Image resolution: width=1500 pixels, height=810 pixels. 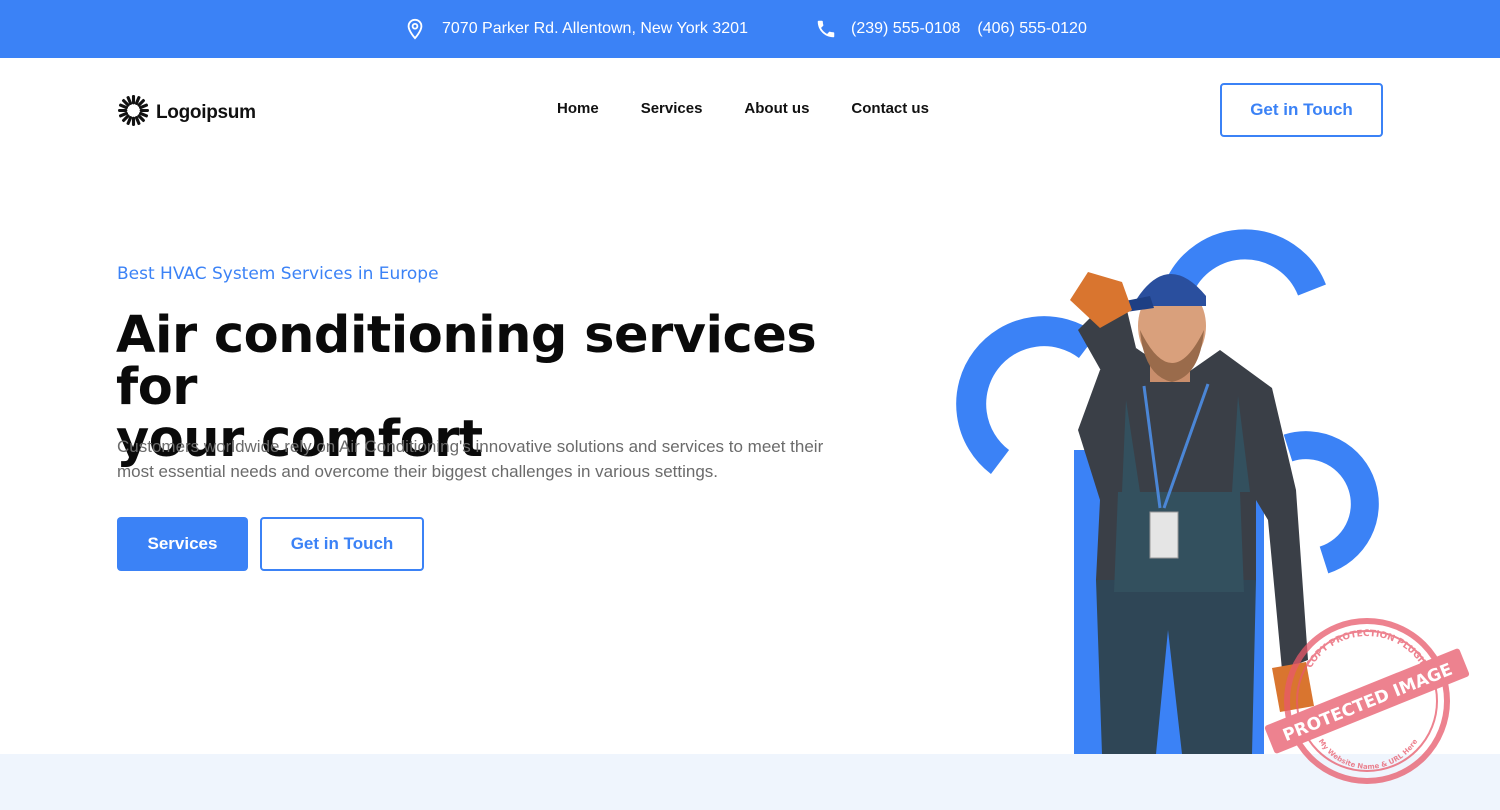 I want to click on nav-services: Services, so click(x=672, y=108).